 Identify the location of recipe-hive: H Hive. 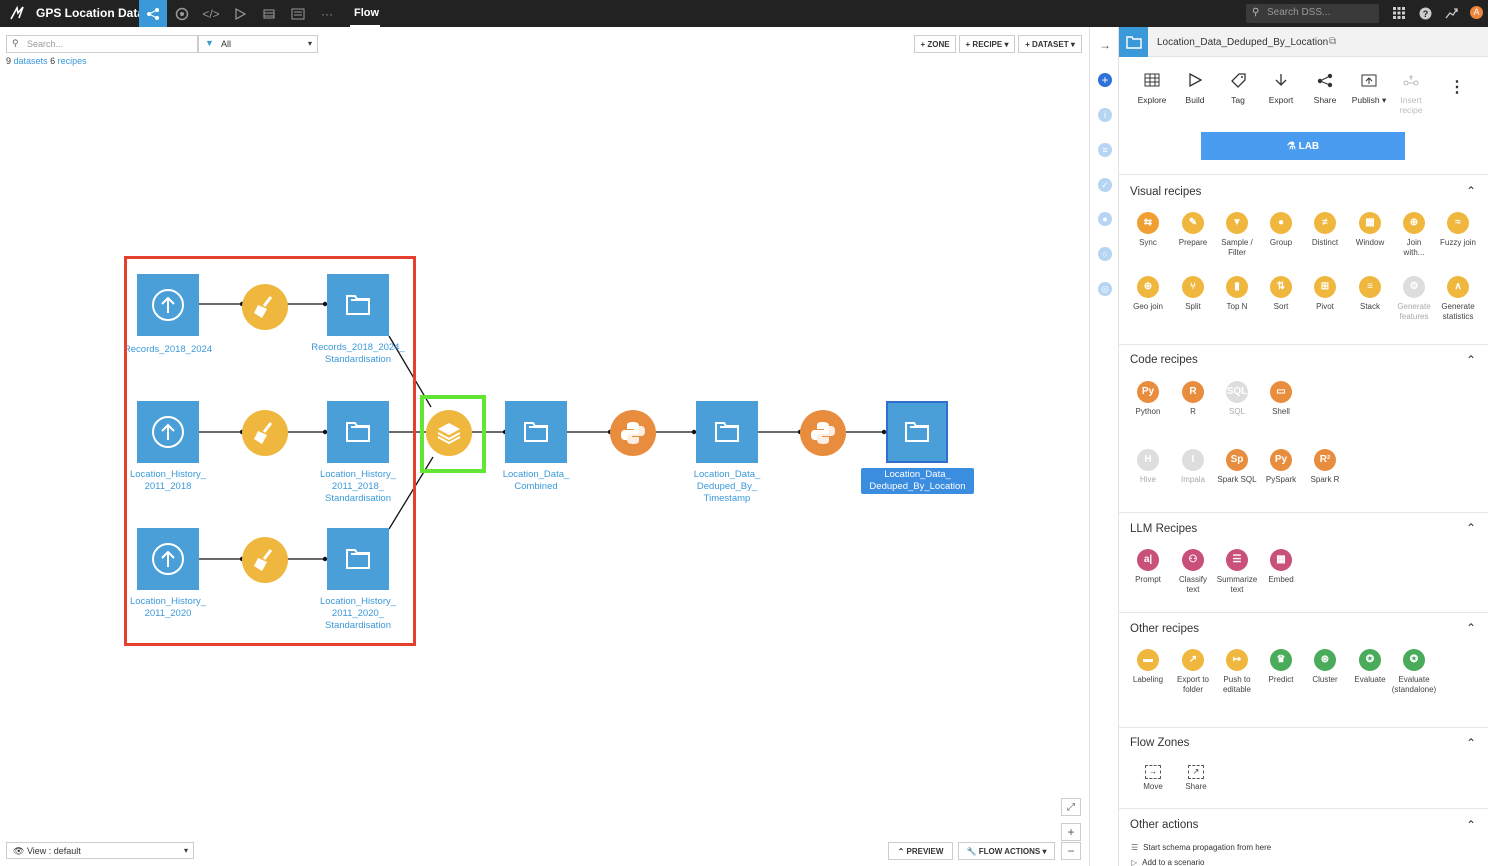
(1148, 467).